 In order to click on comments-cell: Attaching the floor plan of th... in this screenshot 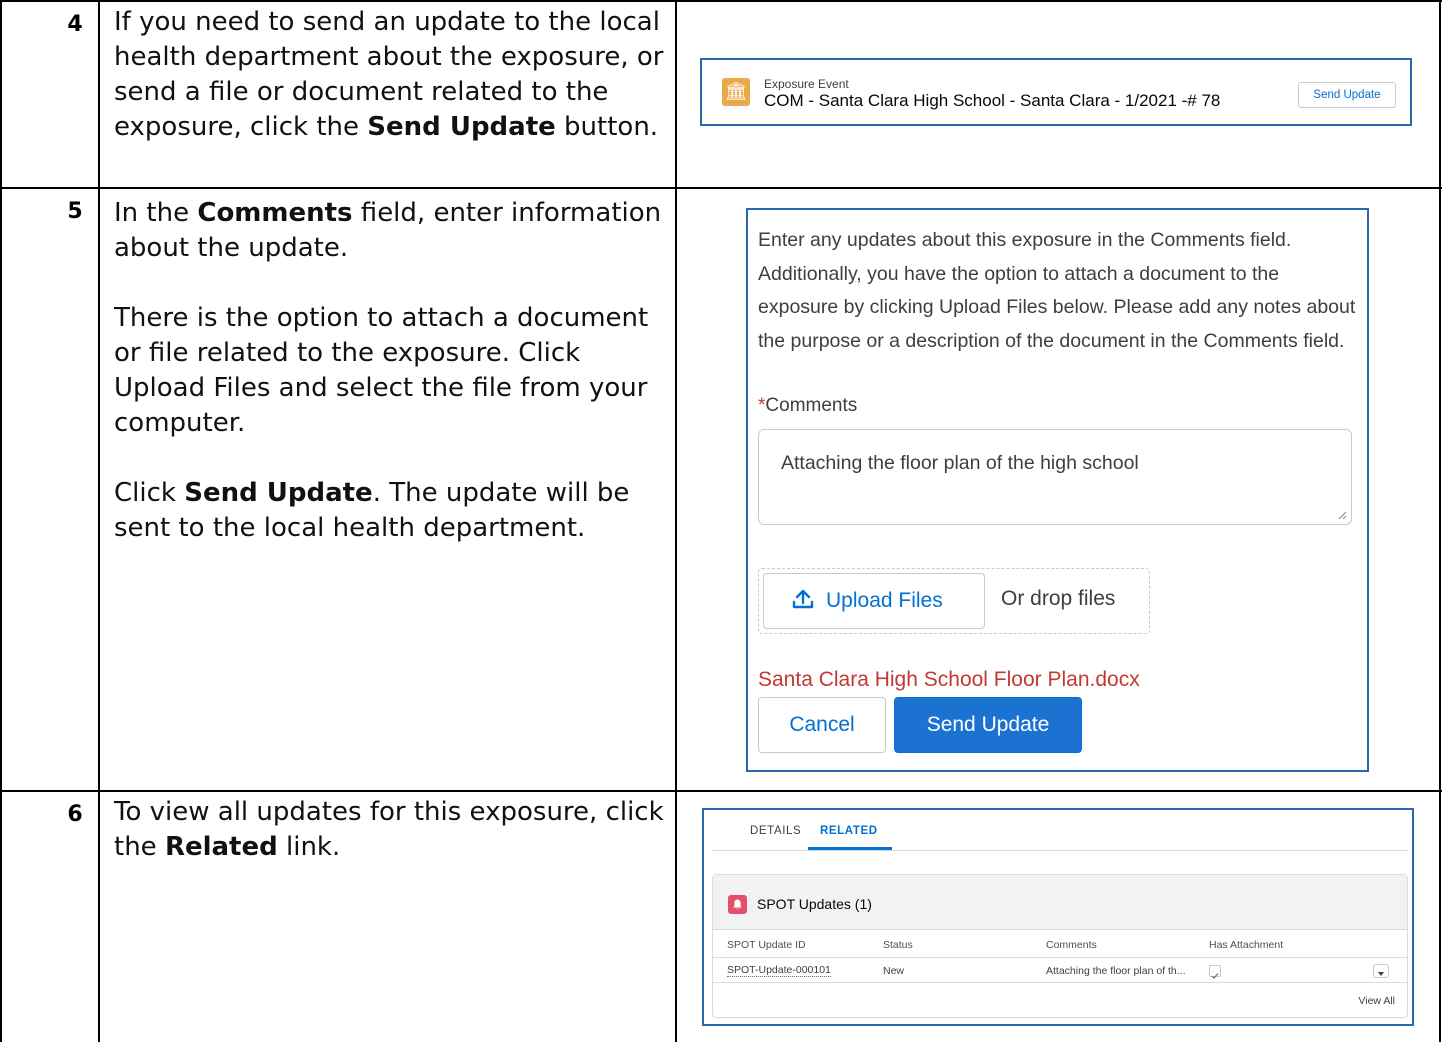, I will do `click(1116, 971)`.